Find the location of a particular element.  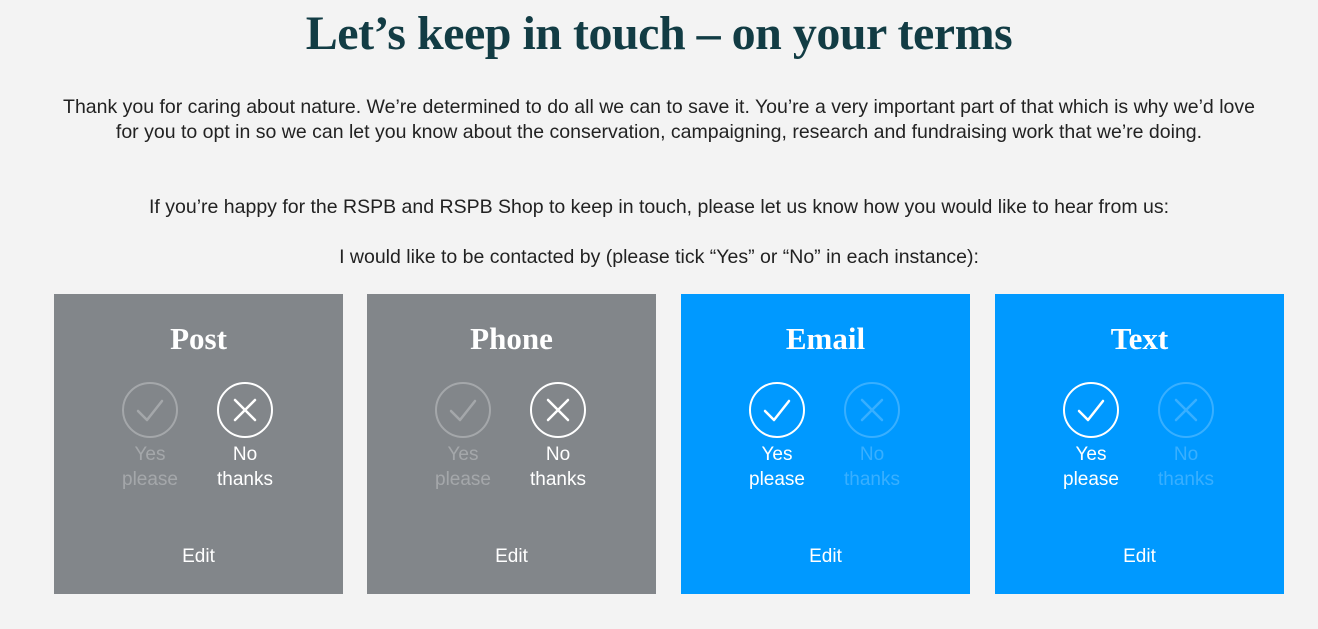

contact-card-email: Email Yes please No thanks Edit is located at coordinates (825, 444).